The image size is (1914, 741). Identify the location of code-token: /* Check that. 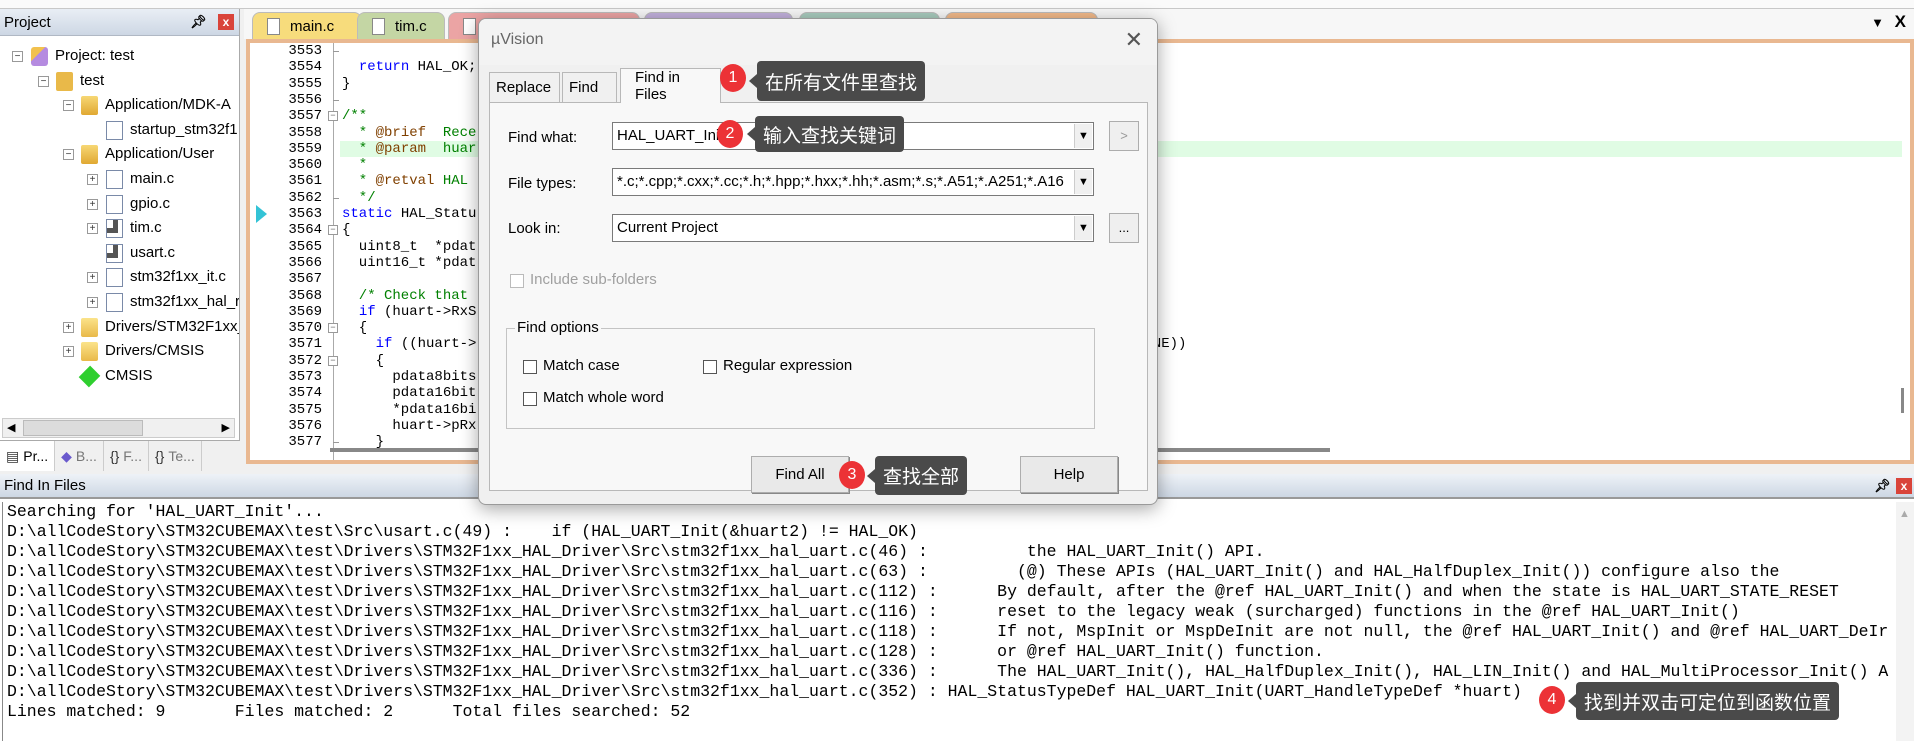
(405, 295).